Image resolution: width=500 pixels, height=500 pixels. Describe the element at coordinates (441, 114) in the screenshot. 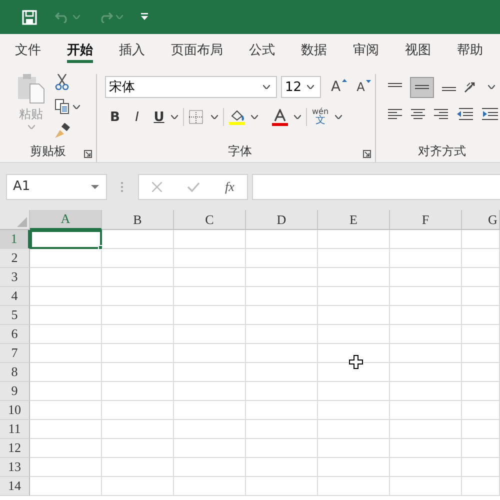

I see `align-right-icon` at that location.